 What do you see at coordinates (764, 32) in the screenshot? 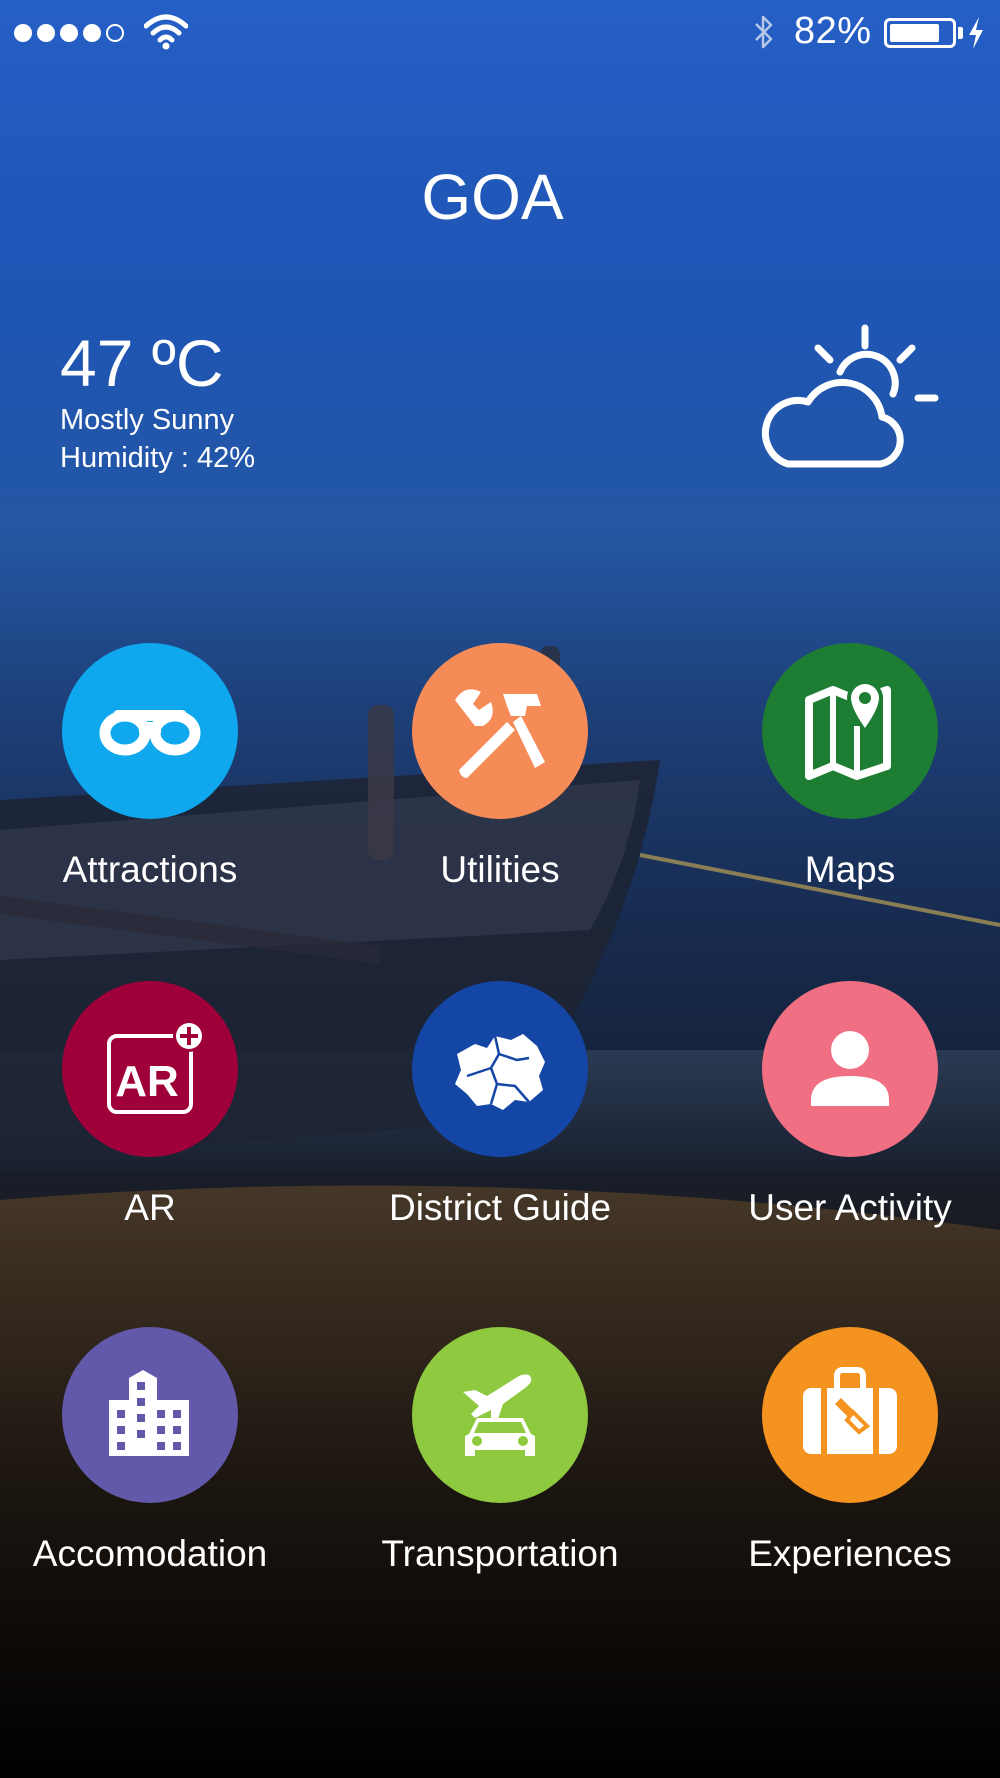
I see `bluetooth-icon` at bounding box center [764, 32].